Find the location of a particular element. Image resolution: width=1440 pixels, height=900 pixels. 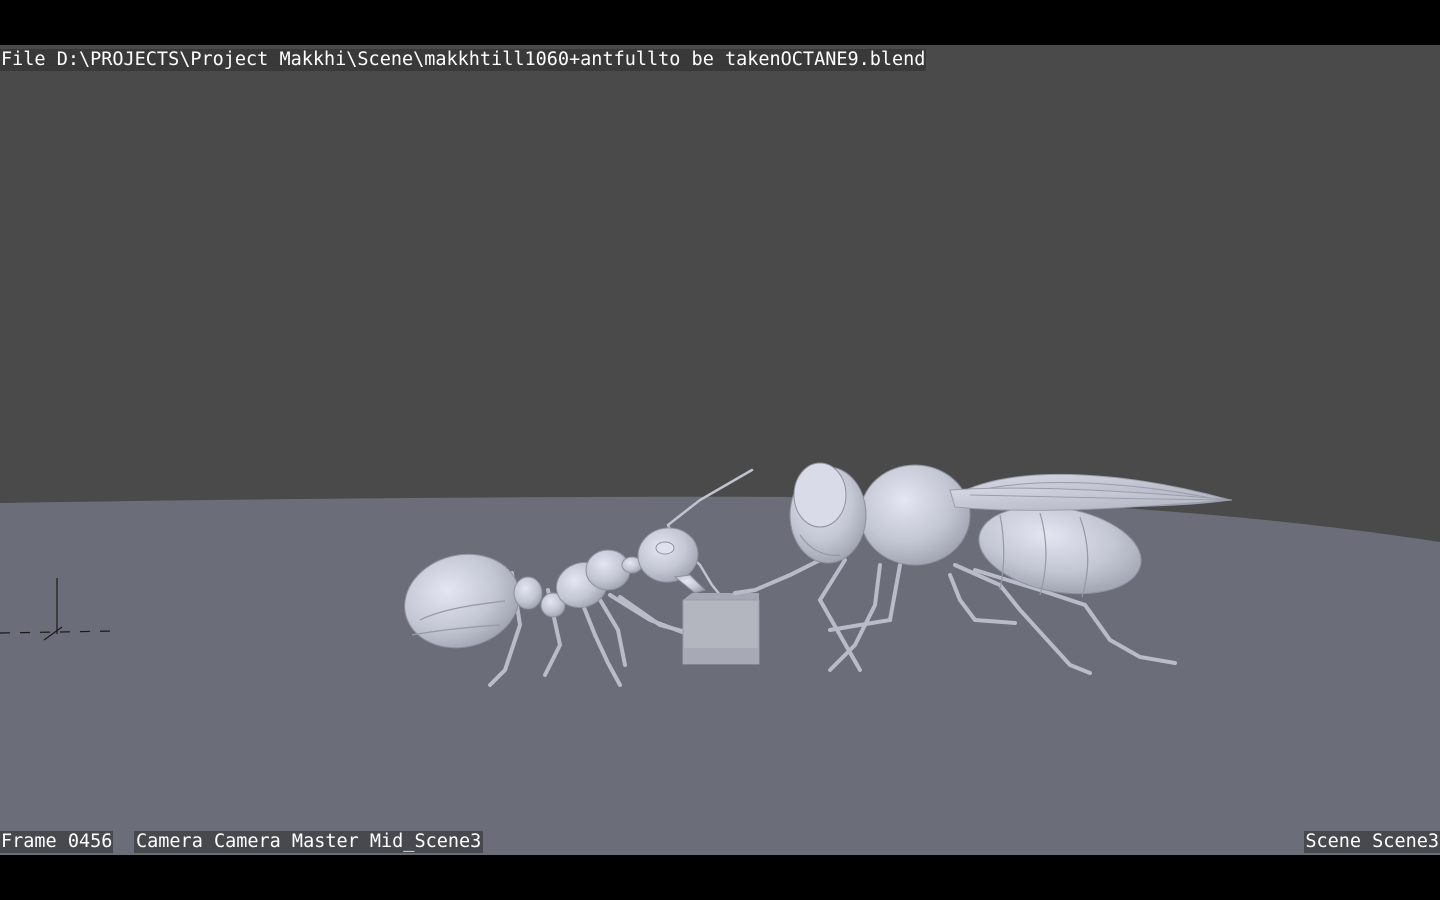

frame-number-stamp: Frame 0456 is located at coordinates (57, 842).